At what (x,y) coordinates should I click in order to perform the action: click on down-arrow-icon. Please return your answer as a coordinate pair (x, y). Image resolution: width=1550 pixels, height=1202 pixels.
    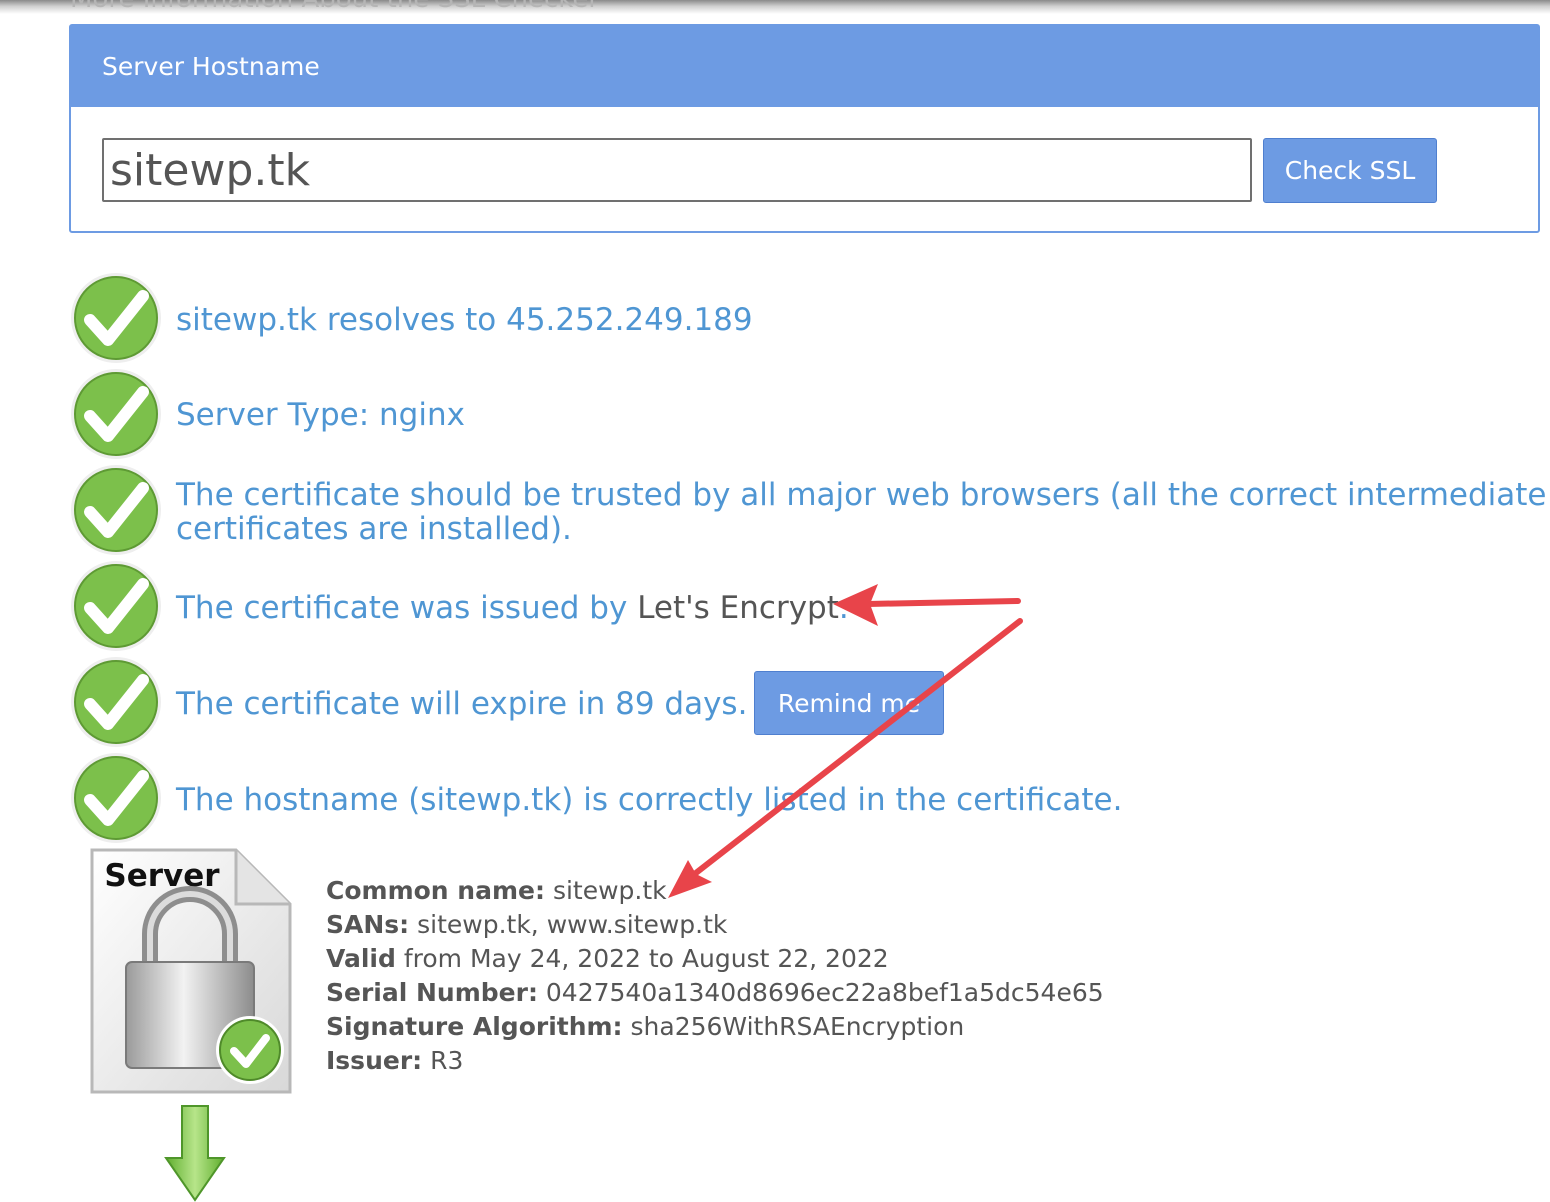
    Looking at the image, I should click on (195, 1153).